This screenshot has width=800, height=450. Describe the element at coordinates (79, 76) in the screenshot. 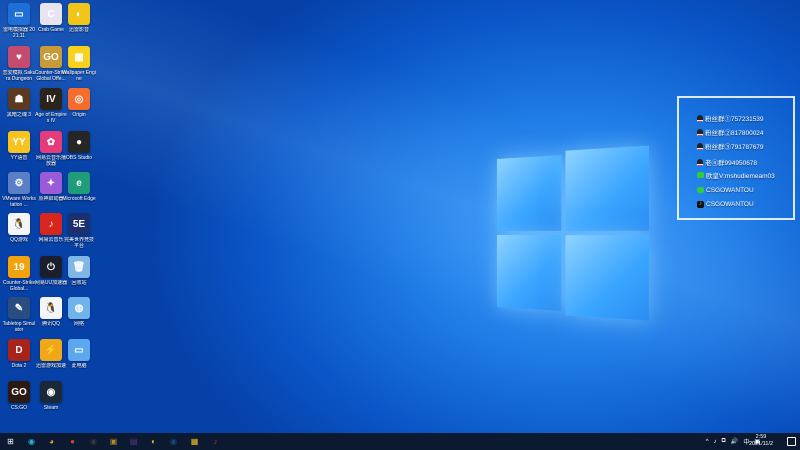

I see `desktop-icon-label: Wallpaper Engine` at that location.